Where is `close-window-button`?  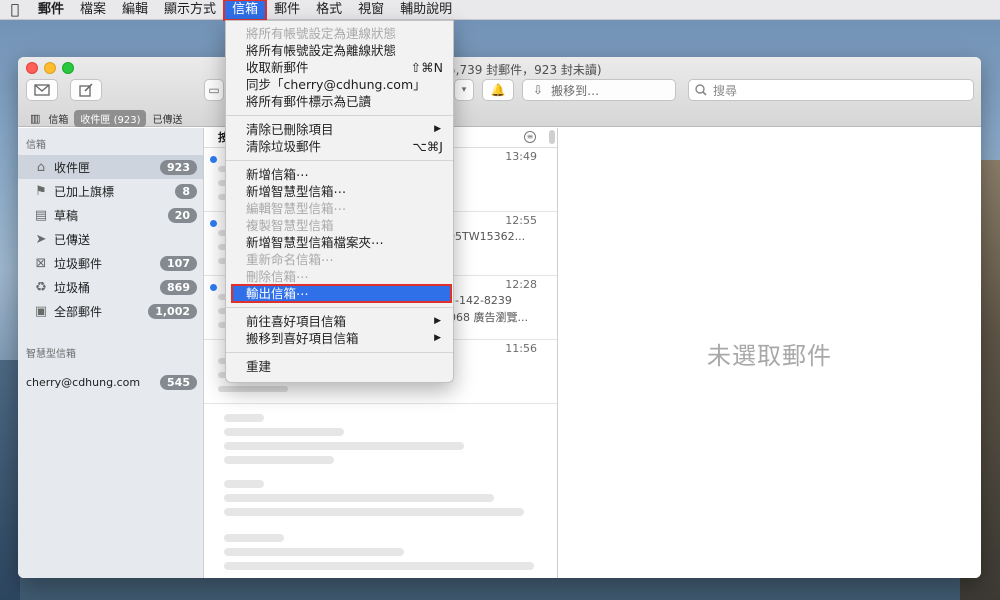 close-window-button is located at coordinates (32, 68).